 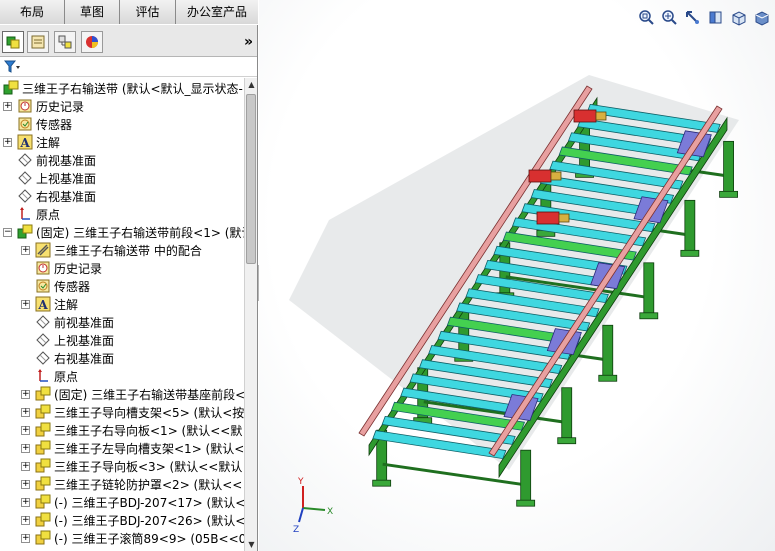 I want to click on tree-item-sensors: 传感器, so click(x=44, y=124).